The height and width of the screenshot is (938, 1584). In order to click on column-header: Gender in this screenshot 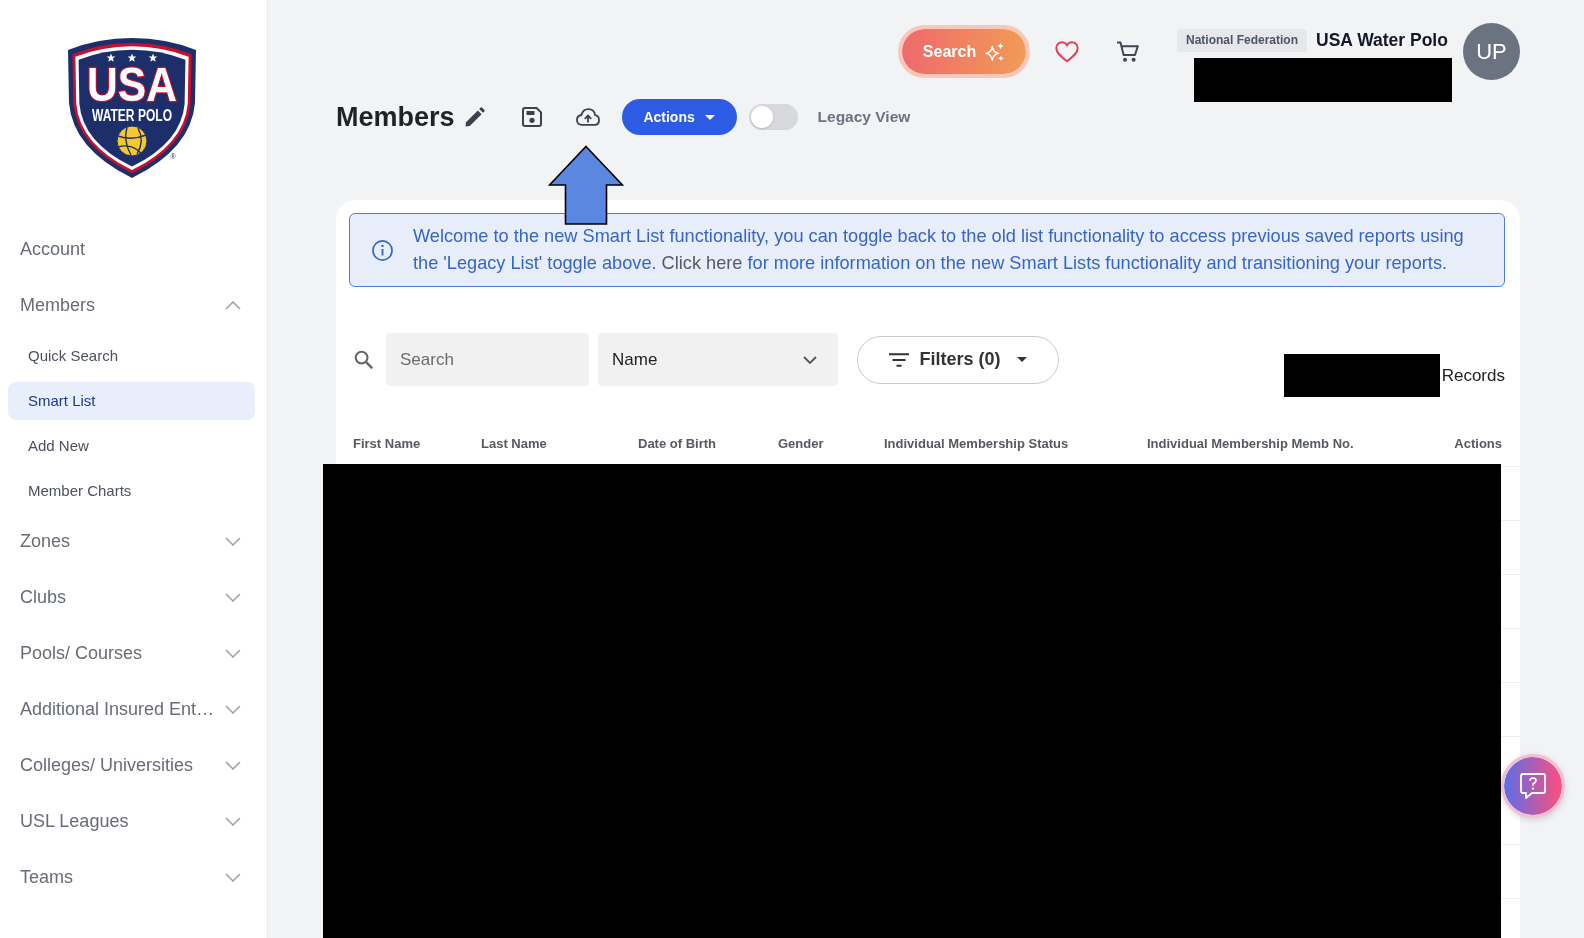, I will do `click(801, 443)`.